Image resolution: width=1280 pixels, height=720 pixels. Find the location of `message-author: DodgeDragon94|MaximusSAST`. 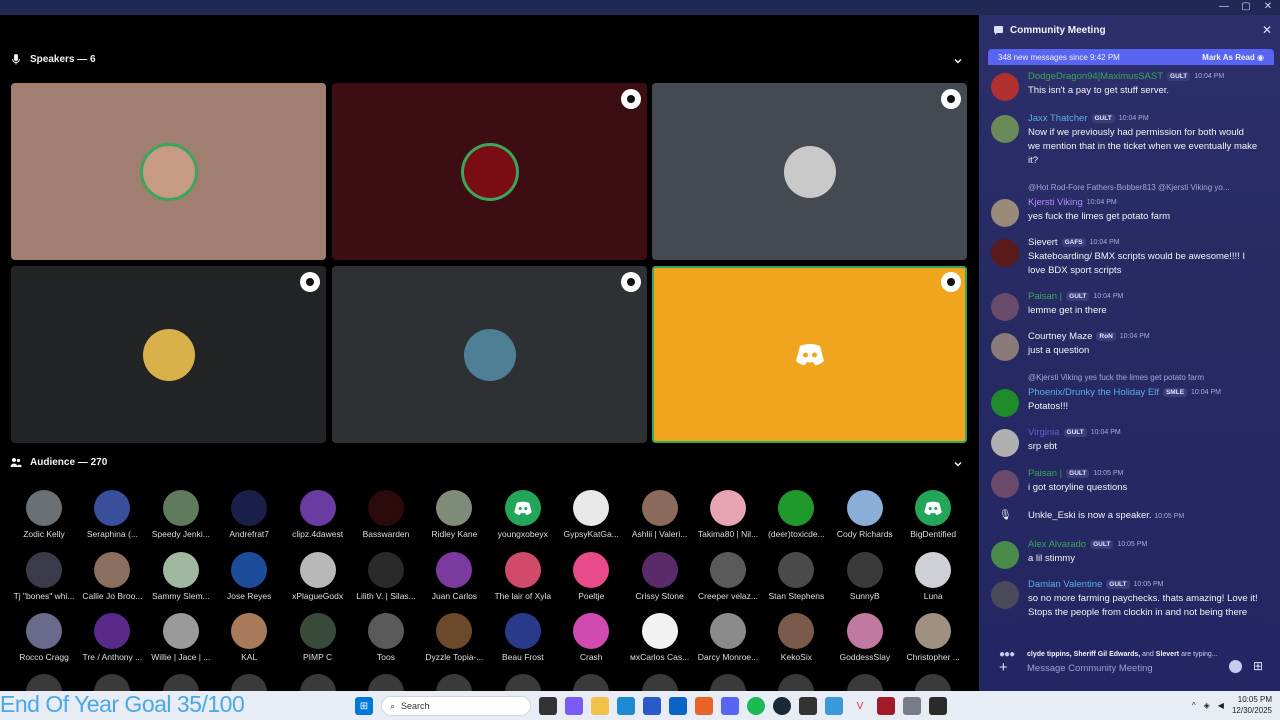

message-author: DodgeDragon94|MaximusSAST is located at coordinates (1095, 76).